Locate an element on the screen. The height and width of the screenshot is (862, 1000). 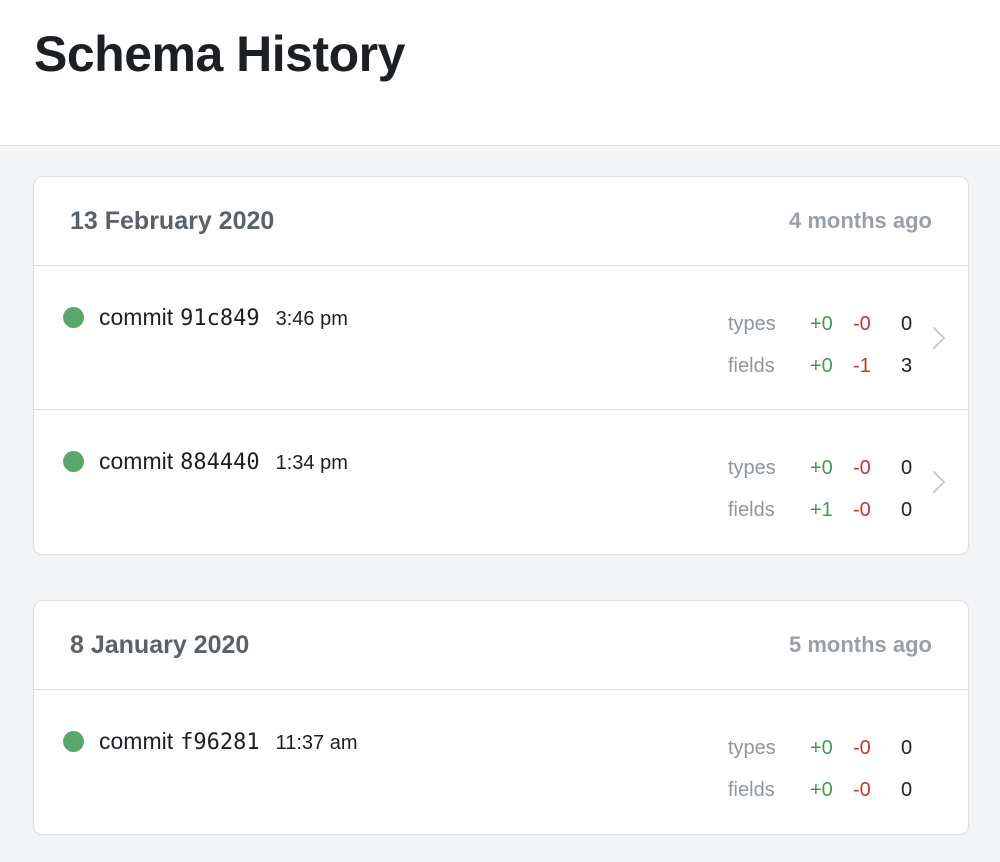
fields-stats: fields +0 -0 0 is located at coordinates (826, 790).